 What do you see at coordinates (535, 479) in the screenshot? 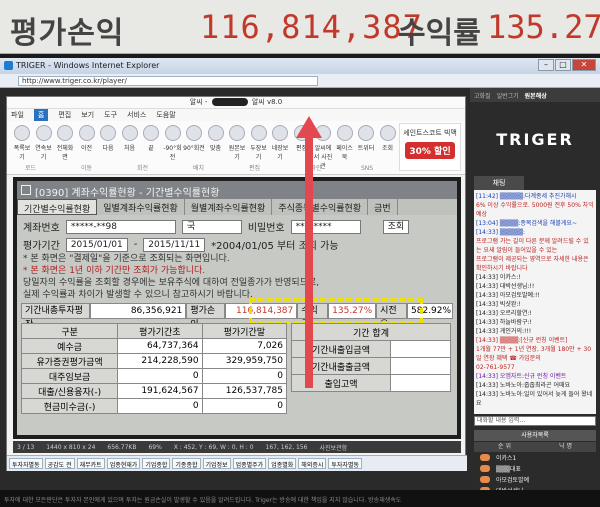
I see `user-row: 아모검토발예` at bounding box center [535, 479].